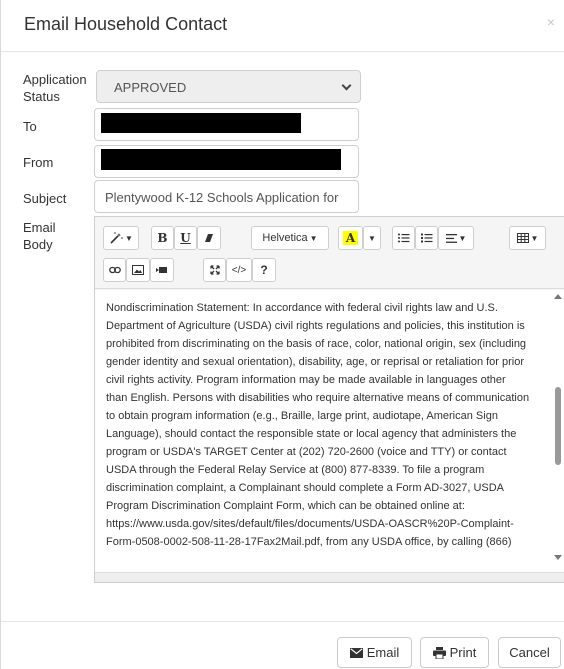 The width and height of the screenshot is (564, 669). Describe the element at coordinates (228, 86) in the screenshot. I see `application-status-select: APPROVED` at that location.